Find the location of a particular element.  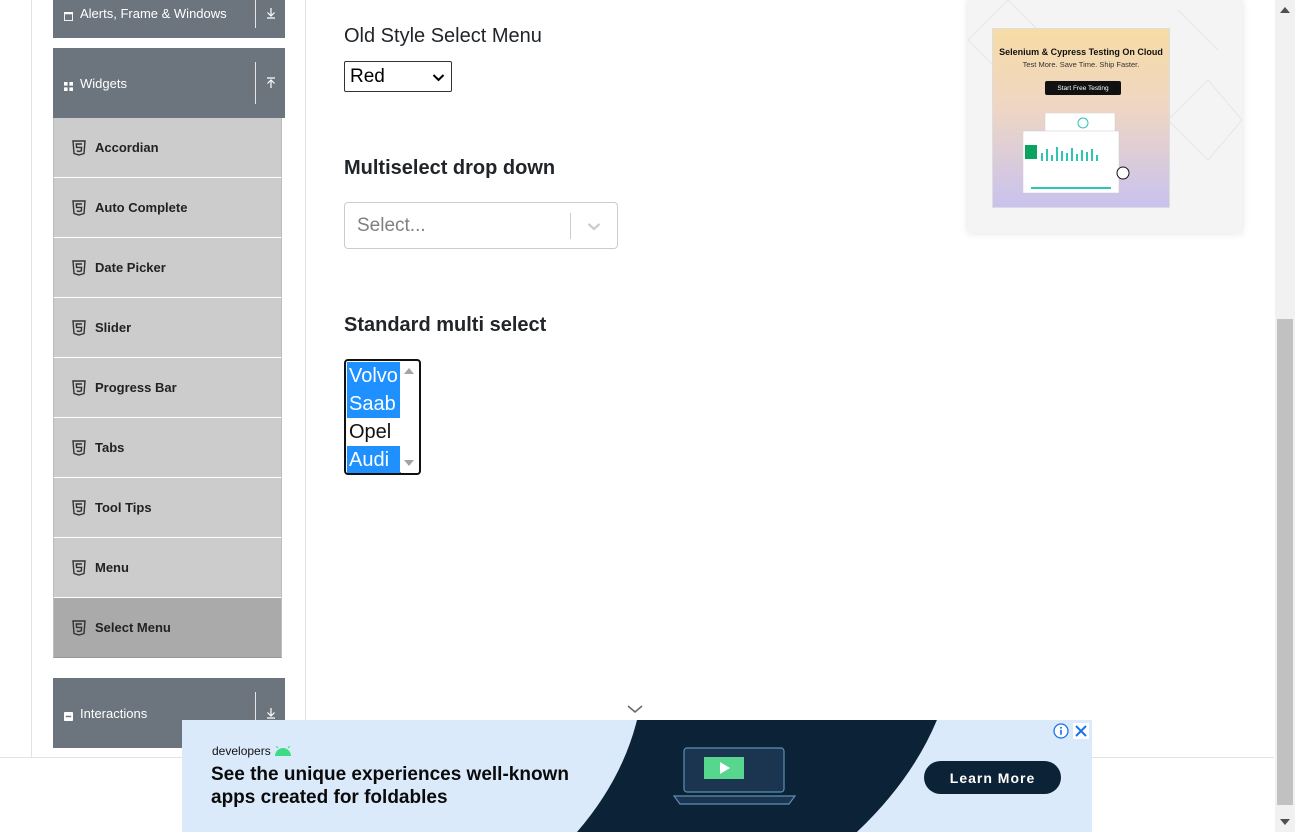

interactions-icon is located at coordinates (68, 715).